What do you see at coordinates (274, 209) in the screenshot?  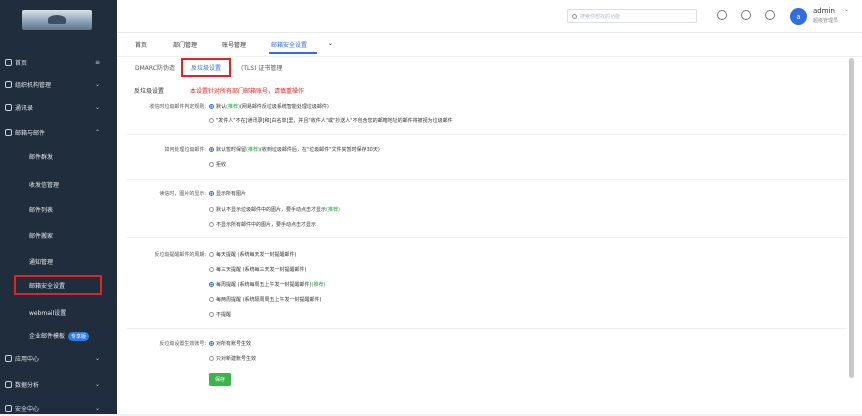 I see `images-option-hide-spam: 默认不显示垃圾邮件中的图片，要手动点击才显示 (推荐)` at bounding box center [274, 209].